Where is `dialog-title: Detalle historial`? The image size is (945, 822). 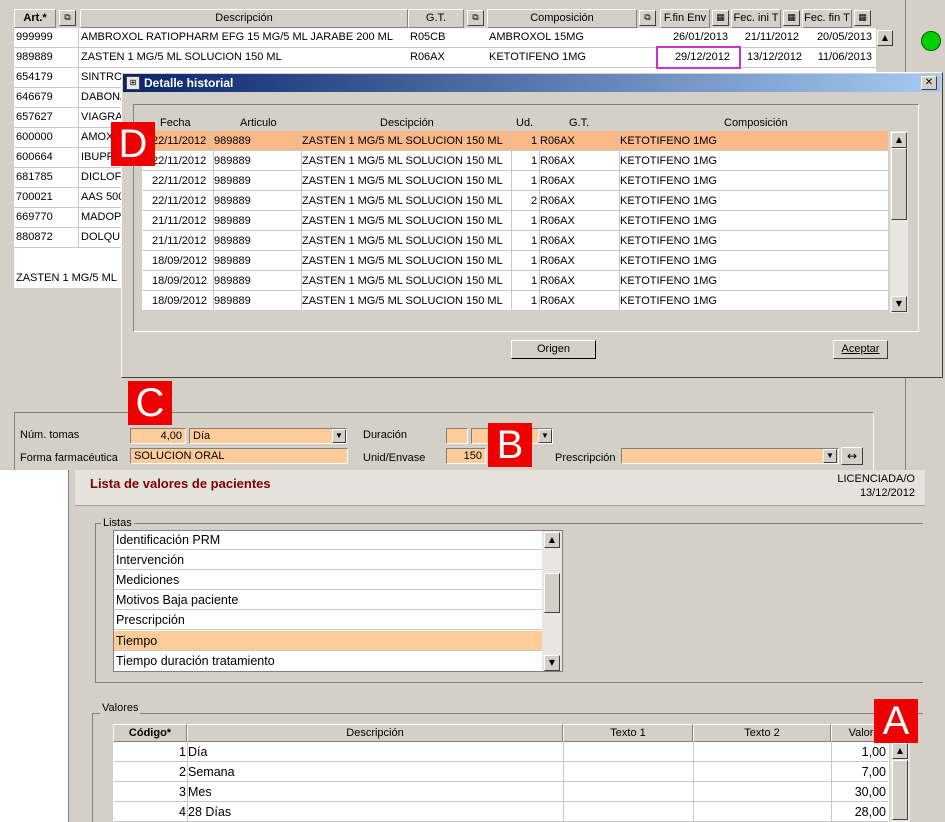 dialog-title: Detalle historial is located at coordinates (189, 83).